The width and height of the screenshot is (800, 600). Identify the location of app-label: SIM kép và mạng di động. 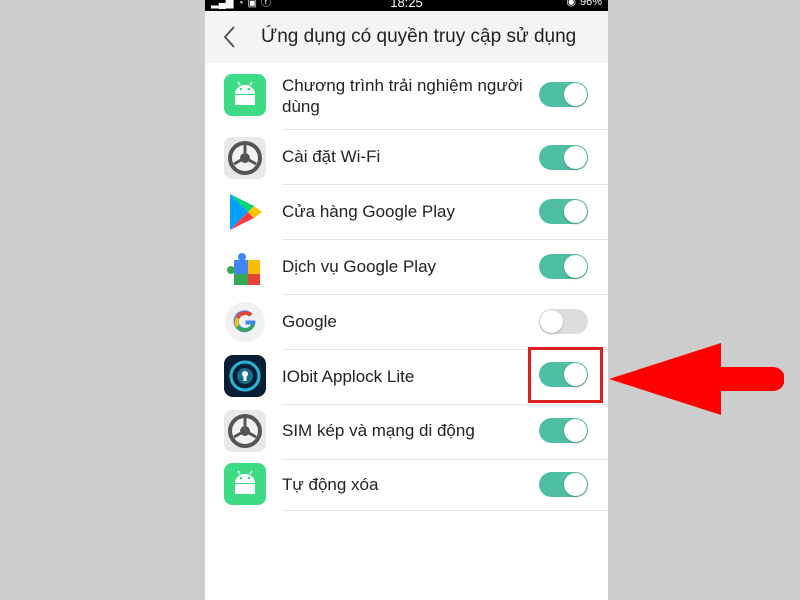
(378, 430).